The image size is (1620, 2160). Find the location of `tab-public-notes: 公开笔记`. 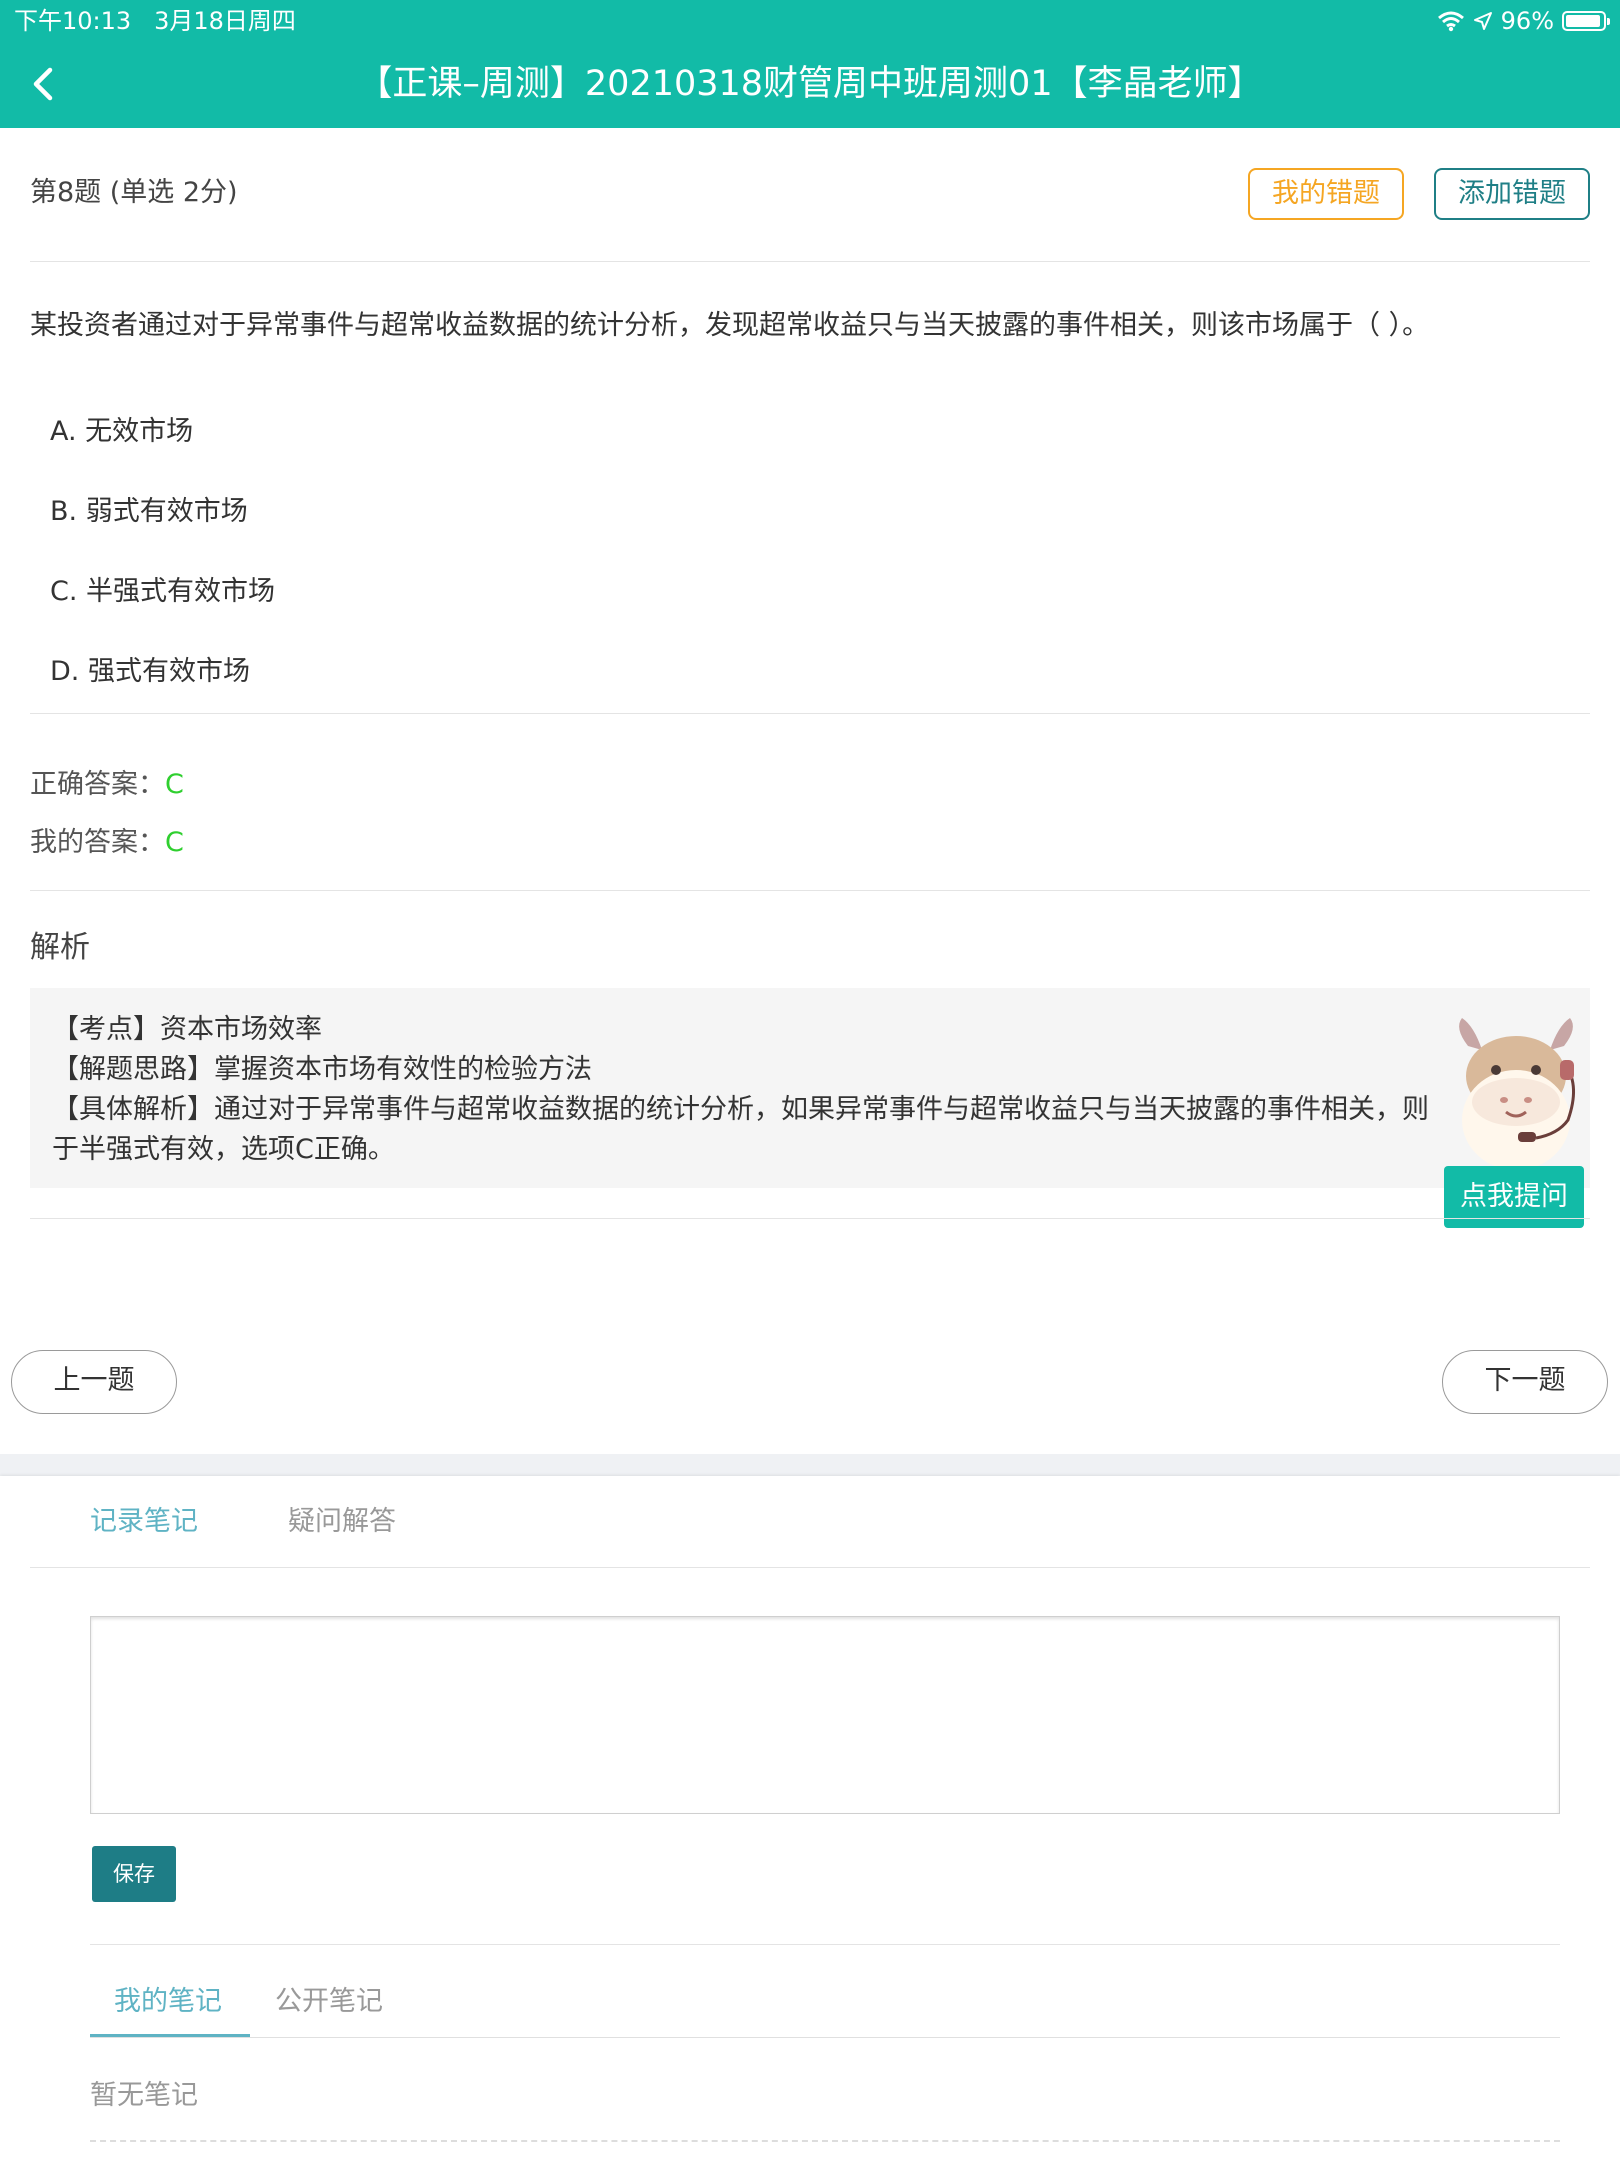

tab-public-notes: 公开笔记 is located at coordinates (329, 2002).